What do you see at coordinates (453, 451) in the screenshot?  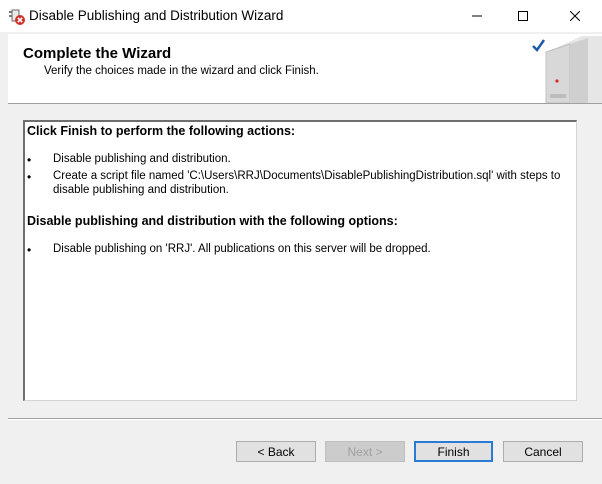 I see `finish-button: Finish` at bounding box center [453, 451].